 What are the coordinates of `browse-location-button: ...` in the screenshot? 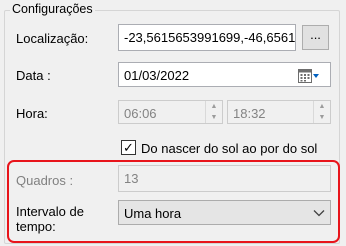 It's located at (315, 37).